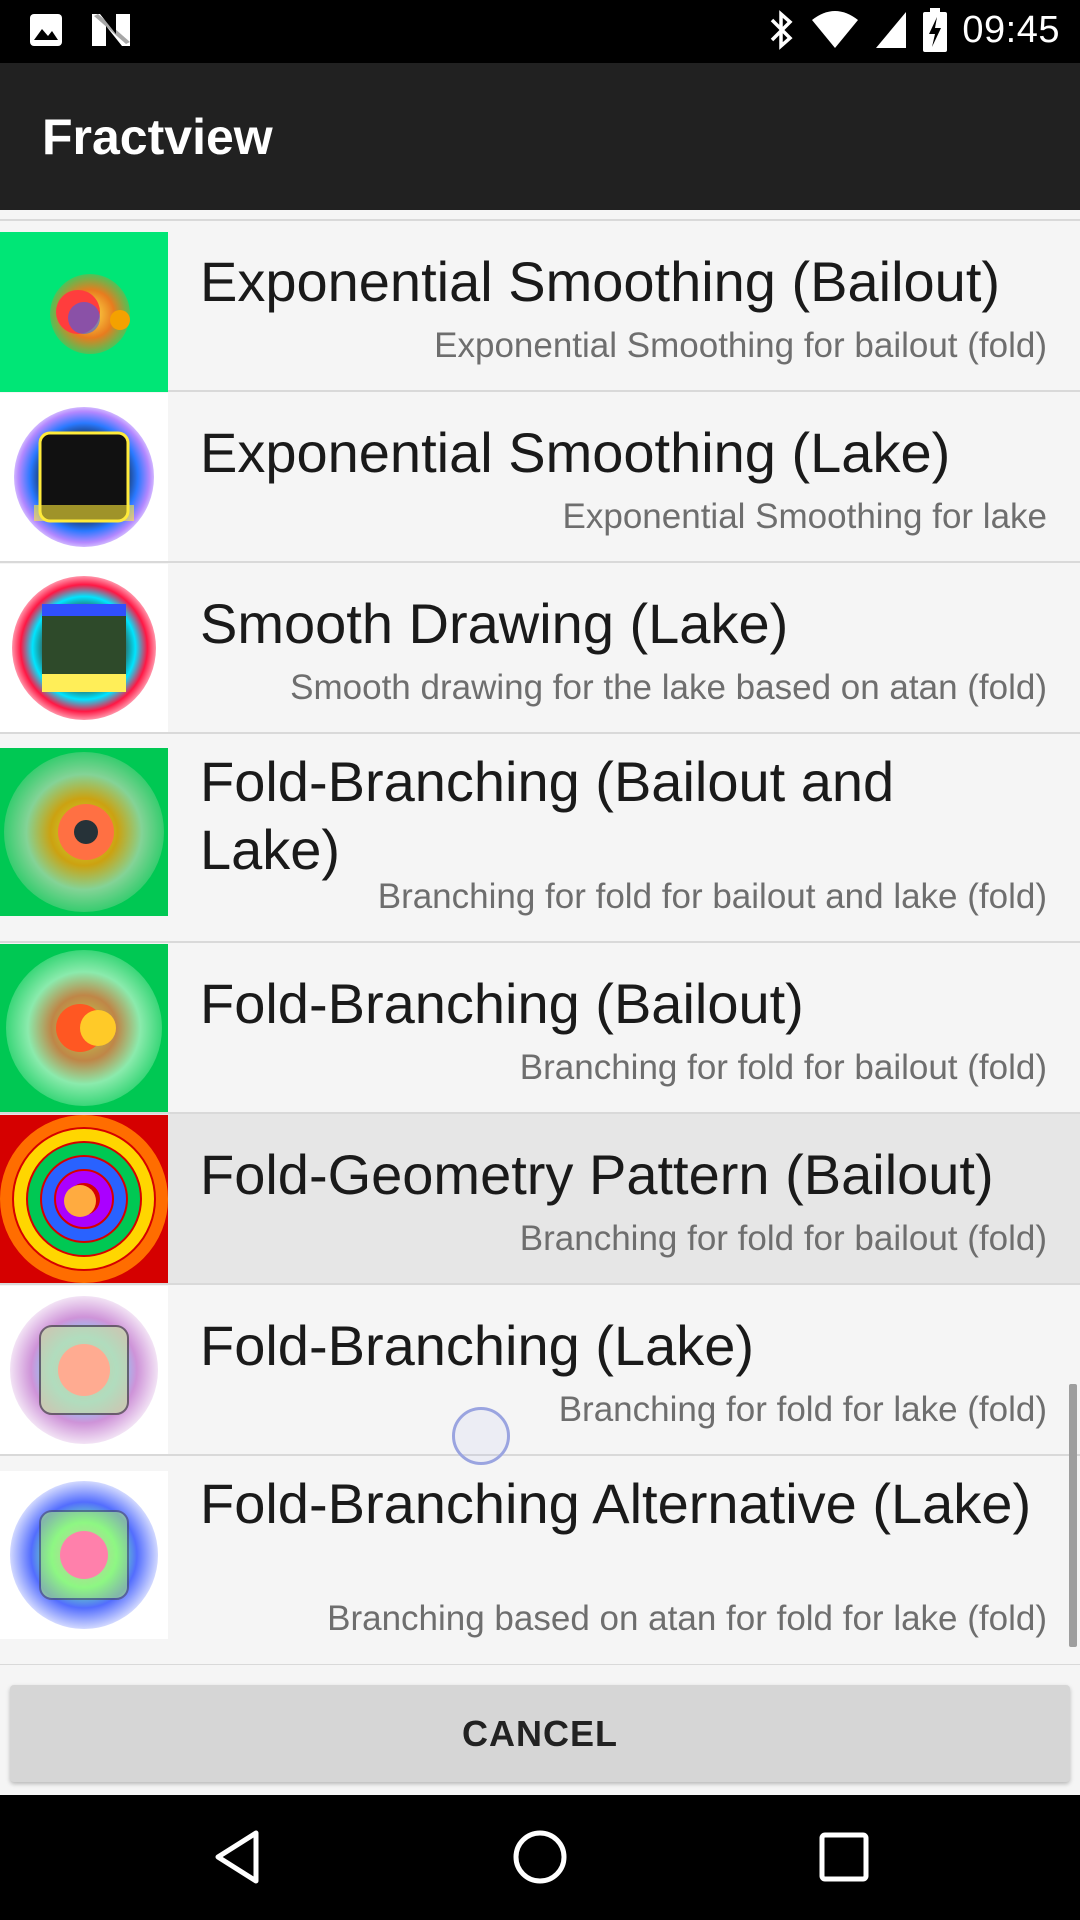 The image size is (1080, 1920). I want to click on list-item-partial, so click(540, 215).